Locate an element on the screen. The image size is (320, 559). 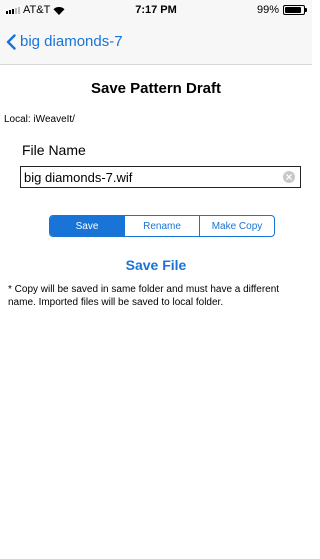
file-name-field is located at coordinates (160, 177).